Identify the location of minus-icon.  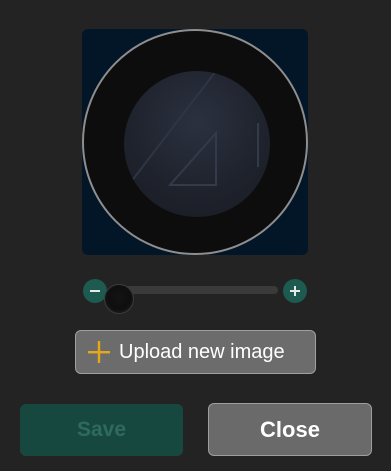
(95, 291).